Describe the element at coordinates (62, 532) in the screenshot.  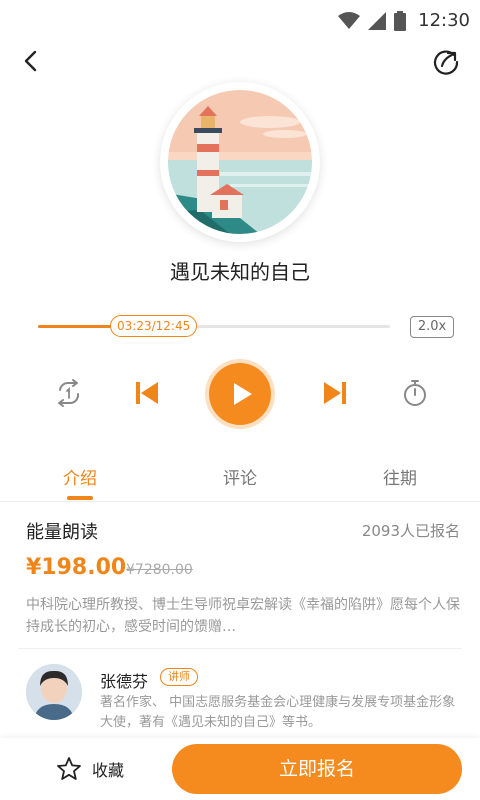
I see `course-name: 能量朗读` at that location.